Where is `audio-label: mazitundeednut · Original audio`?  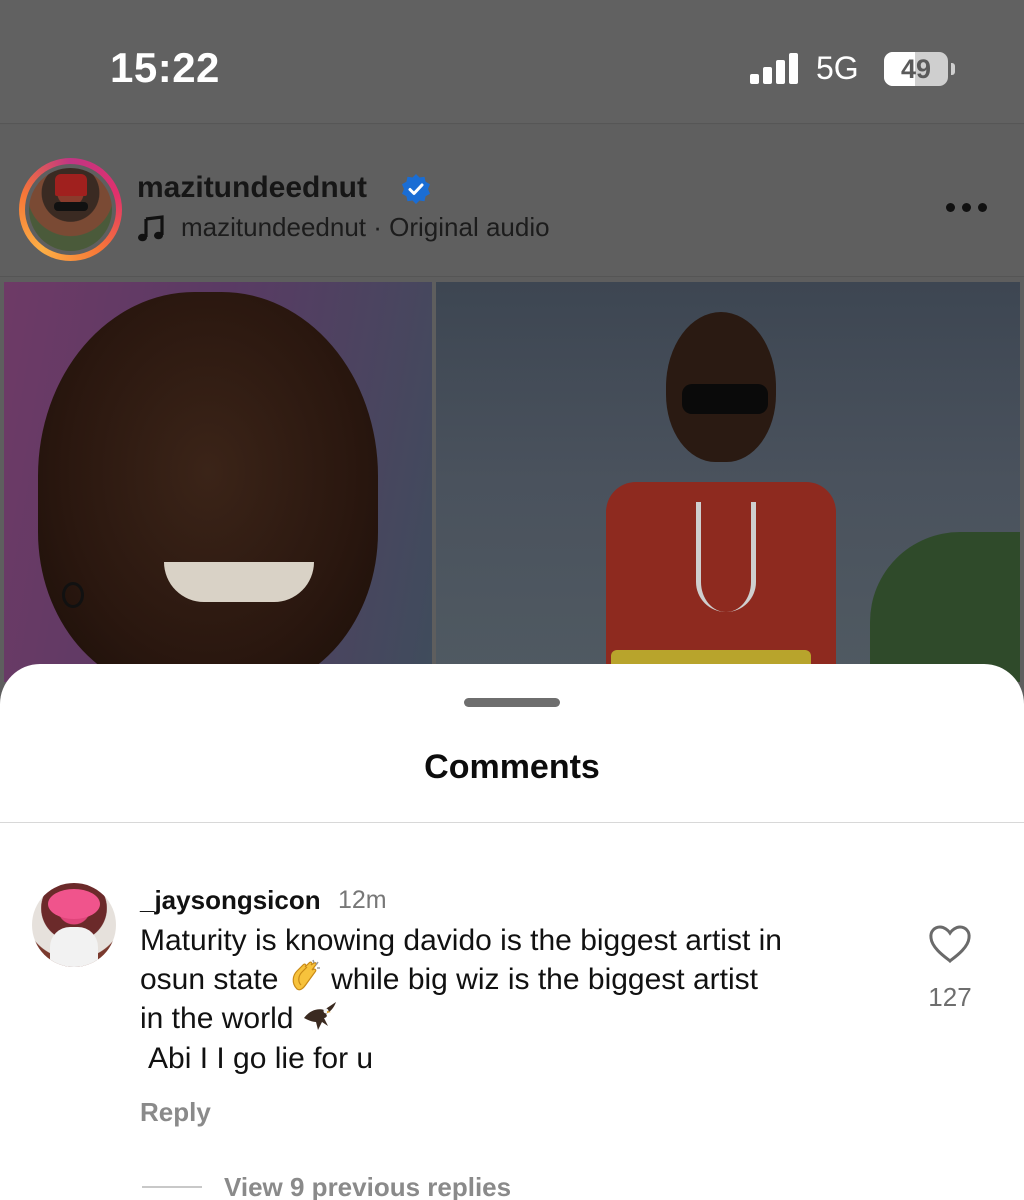
audio-label: mazitundeednut · Original audio is located at coordinates (365, 227).